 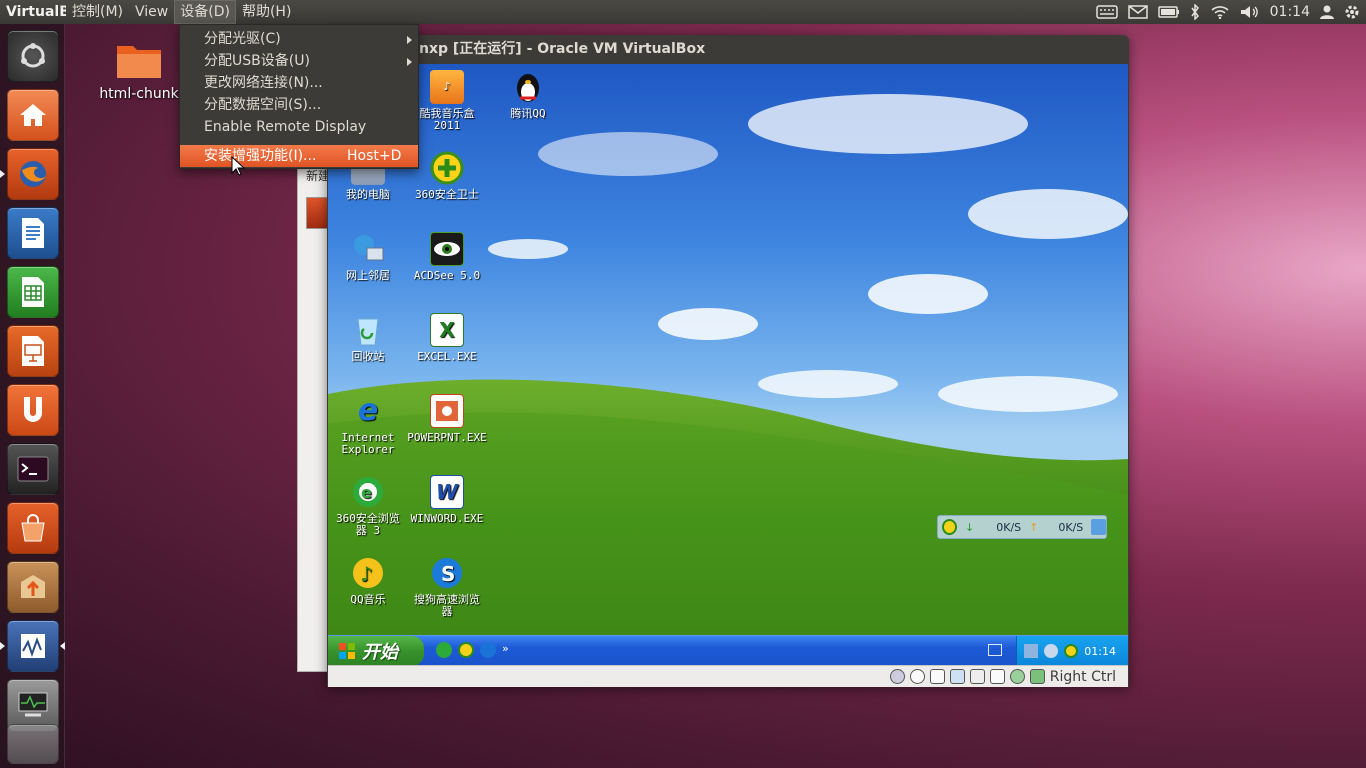 I want to click on quick-launch-expand-icon: », so click(x=505, y=650).